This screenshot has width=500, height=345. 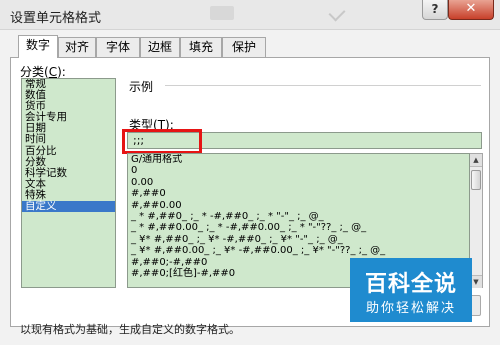 I want to click on close-button: ✕, so click(x=471, y=10).